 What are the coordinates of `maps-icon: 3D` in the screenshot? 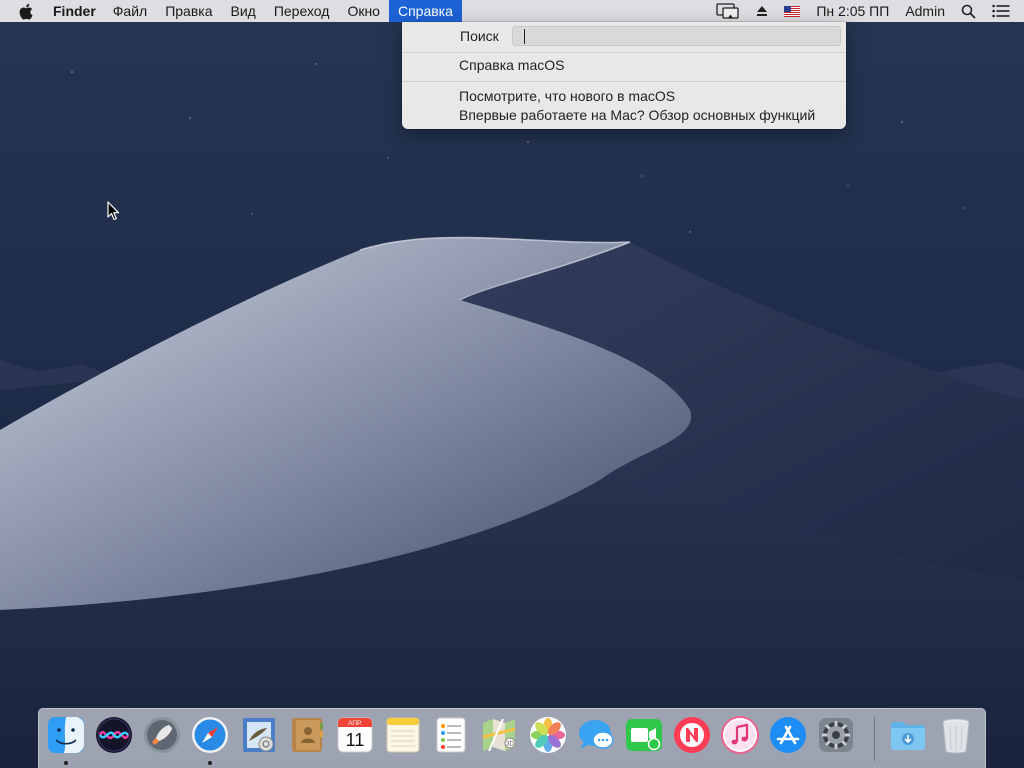 It's located at (499, 735).